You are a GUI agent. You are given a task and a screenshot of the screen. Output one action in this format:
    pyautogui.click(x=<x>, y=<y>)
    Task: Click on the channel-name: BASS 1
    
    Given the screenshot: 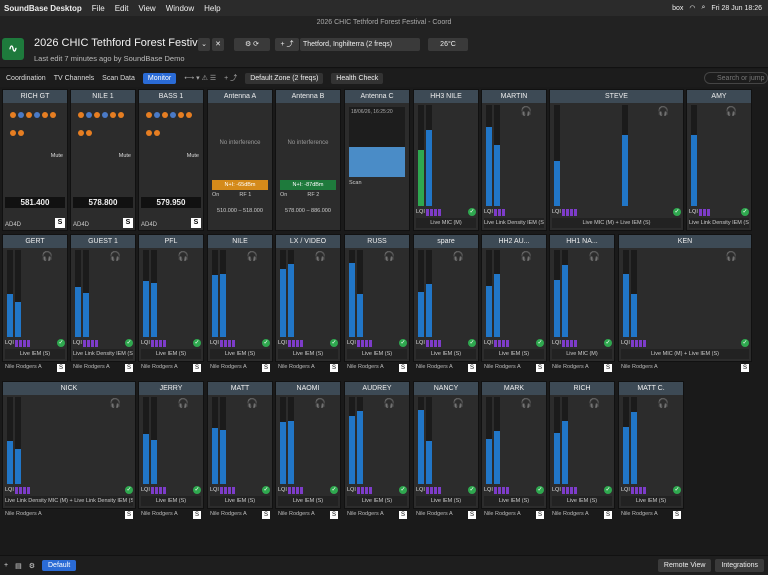 What is the action you would take?
    pyautogui.click(x=171, y=96)
    